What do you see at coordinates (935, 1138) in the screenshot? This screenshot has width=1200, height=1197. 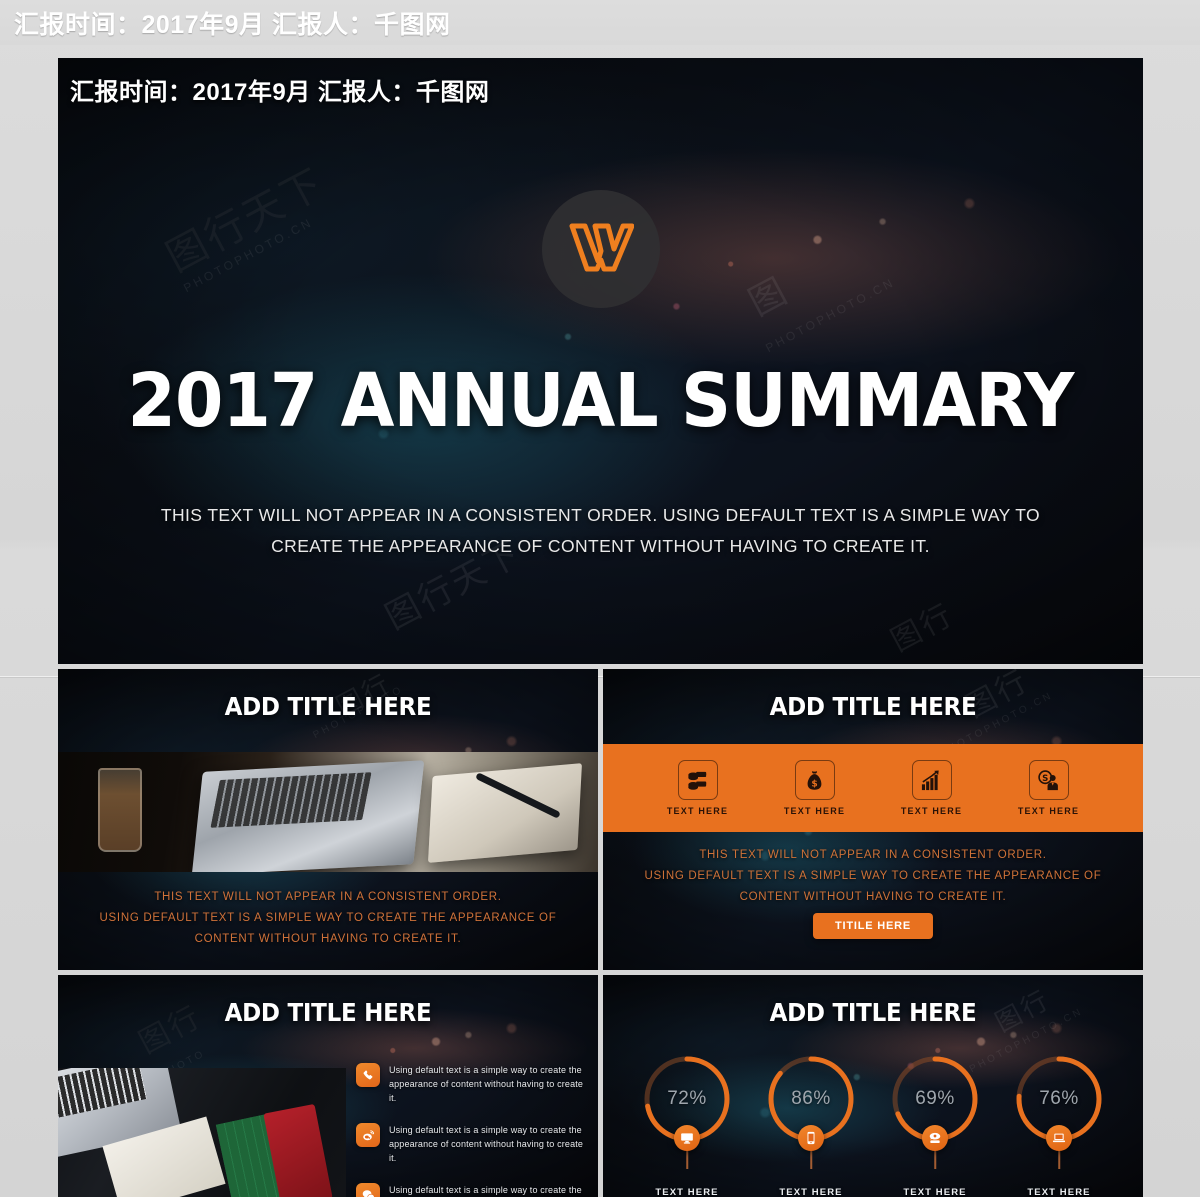 I see `telephone-icon` at bounding box center [935, 1138].